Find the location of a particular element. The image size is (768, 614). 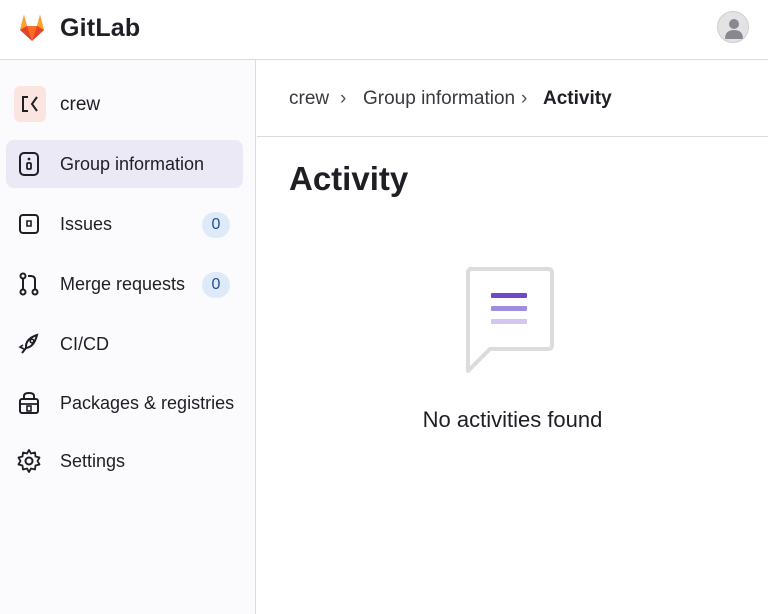

page-title: Activity is located at coordinates (349, 178).